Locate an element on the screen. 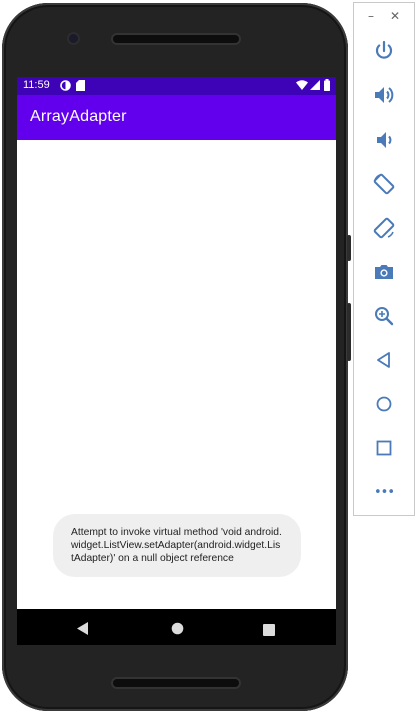 The height and width of the screenshot is (714, 416). recents-icon is located at coordinates (269, 630).